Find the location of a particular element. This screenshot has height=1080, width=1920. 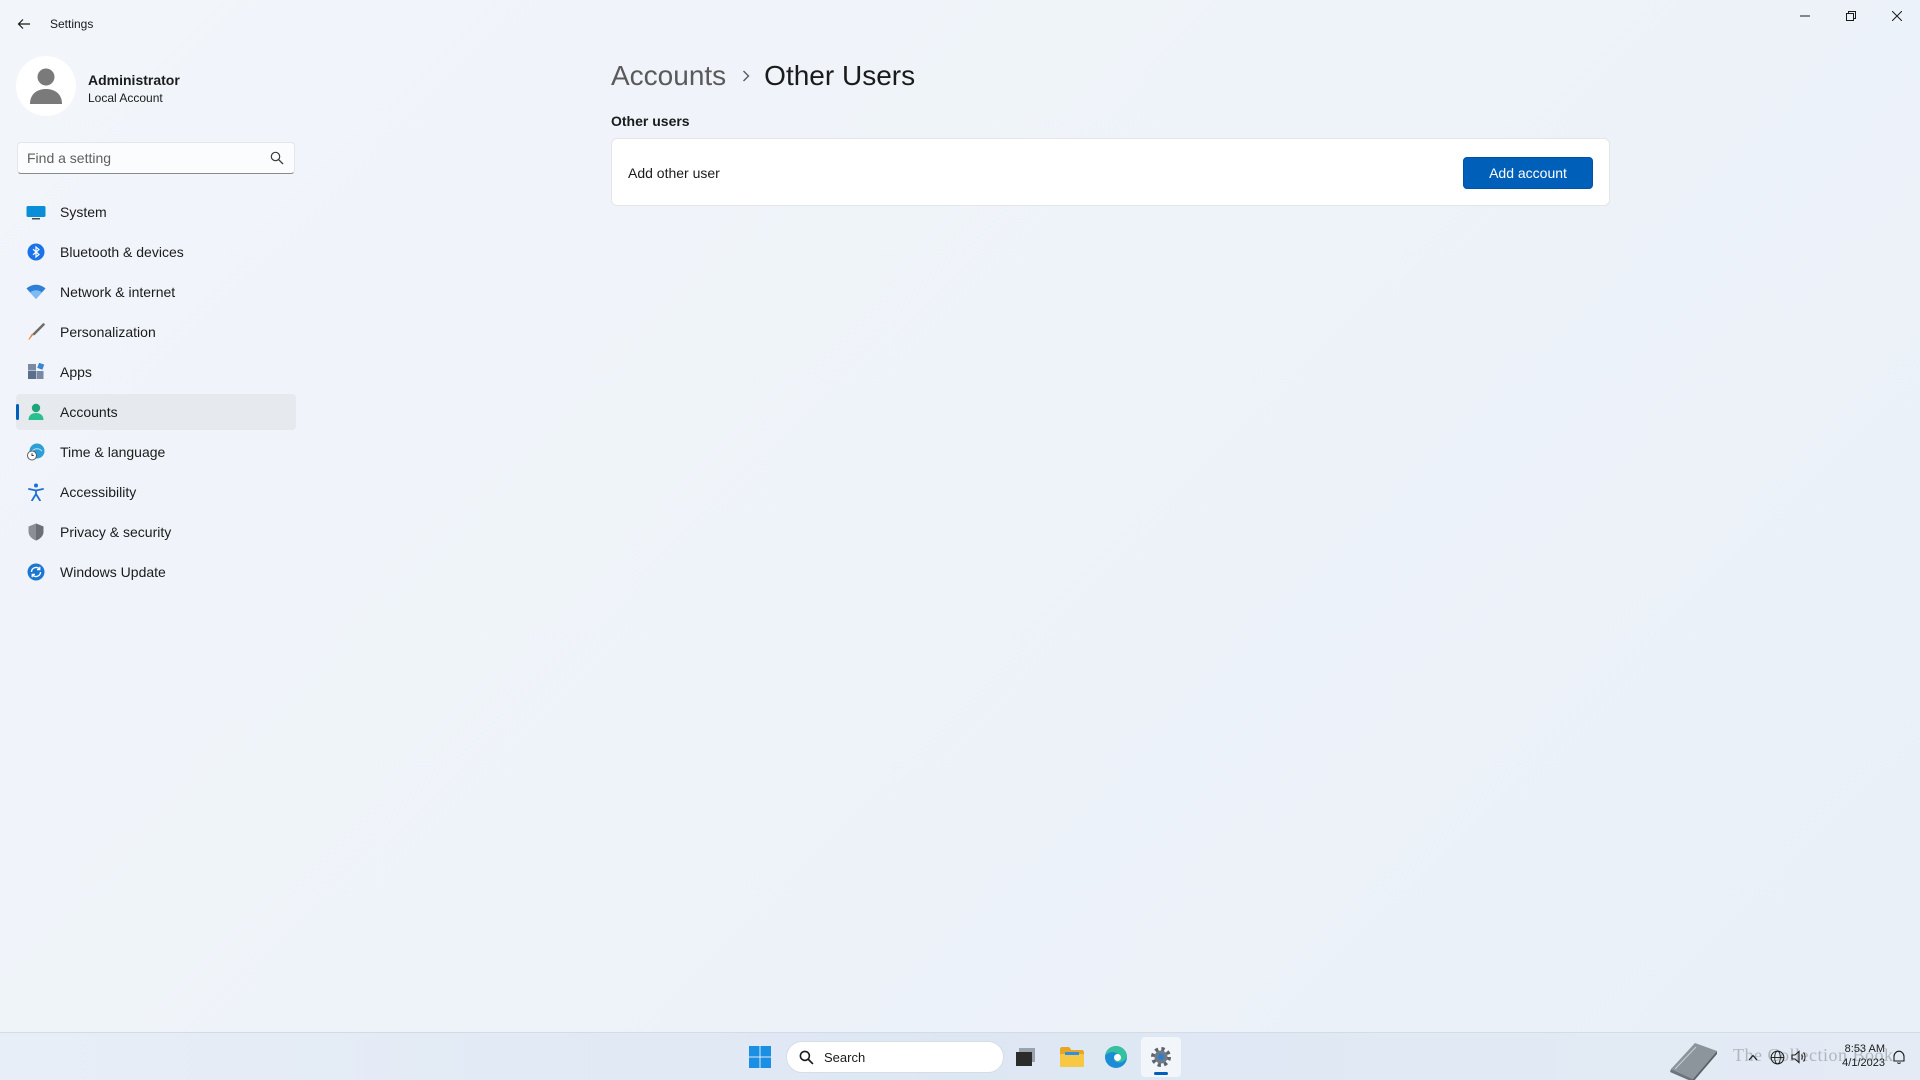

title-bar: Settings is located at coordinates (960, 24).